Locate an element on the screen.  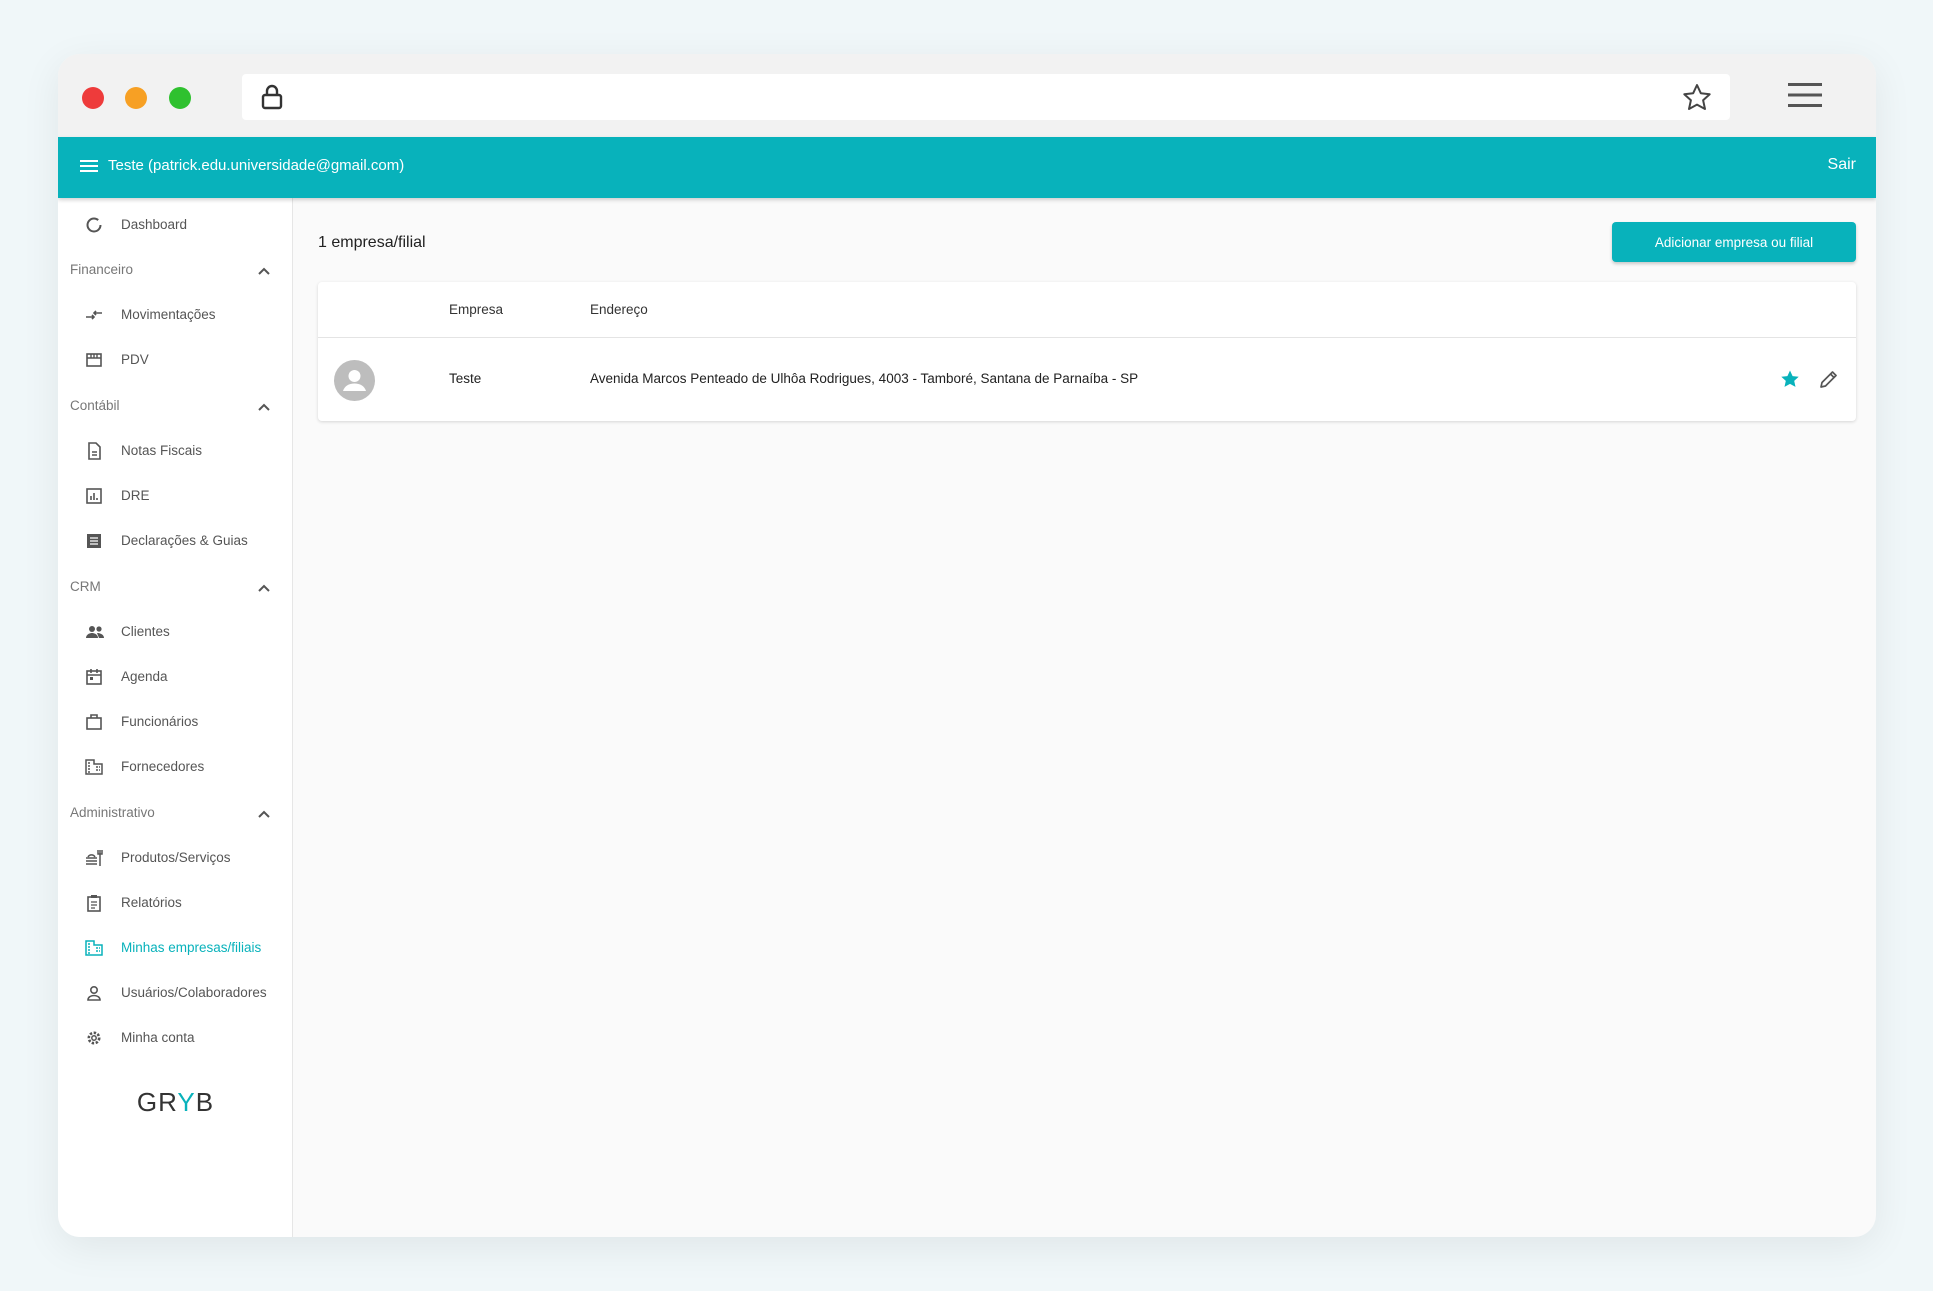
sidebar-item-label: Funcionários is located at coordinates (160, 721).